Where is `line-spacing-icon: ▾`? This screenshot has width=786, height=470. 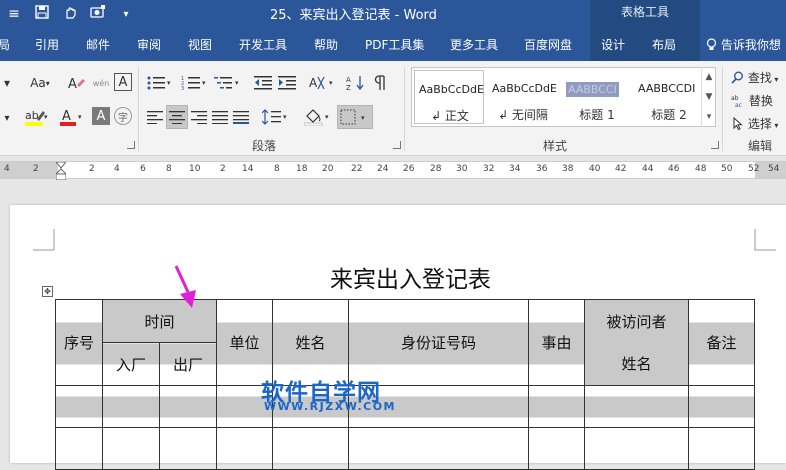
line-spacing-icon: ▾ is located at coordinates (276, 117).